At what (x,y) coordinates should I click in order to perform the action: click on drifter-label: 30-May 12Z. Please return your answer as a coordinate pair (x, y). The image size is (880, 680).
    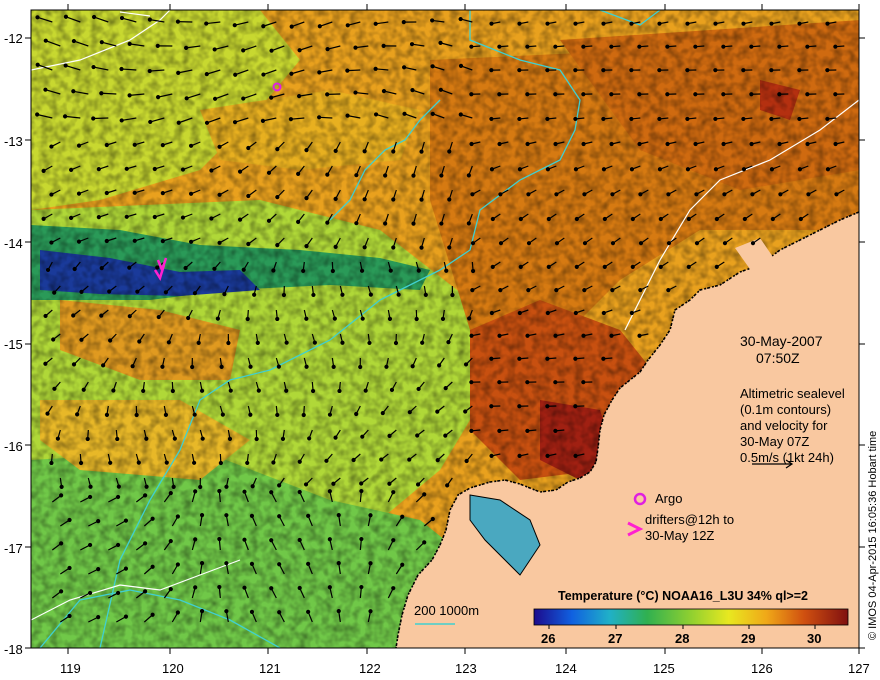
    Looking at the image, I should click on (679, 535).